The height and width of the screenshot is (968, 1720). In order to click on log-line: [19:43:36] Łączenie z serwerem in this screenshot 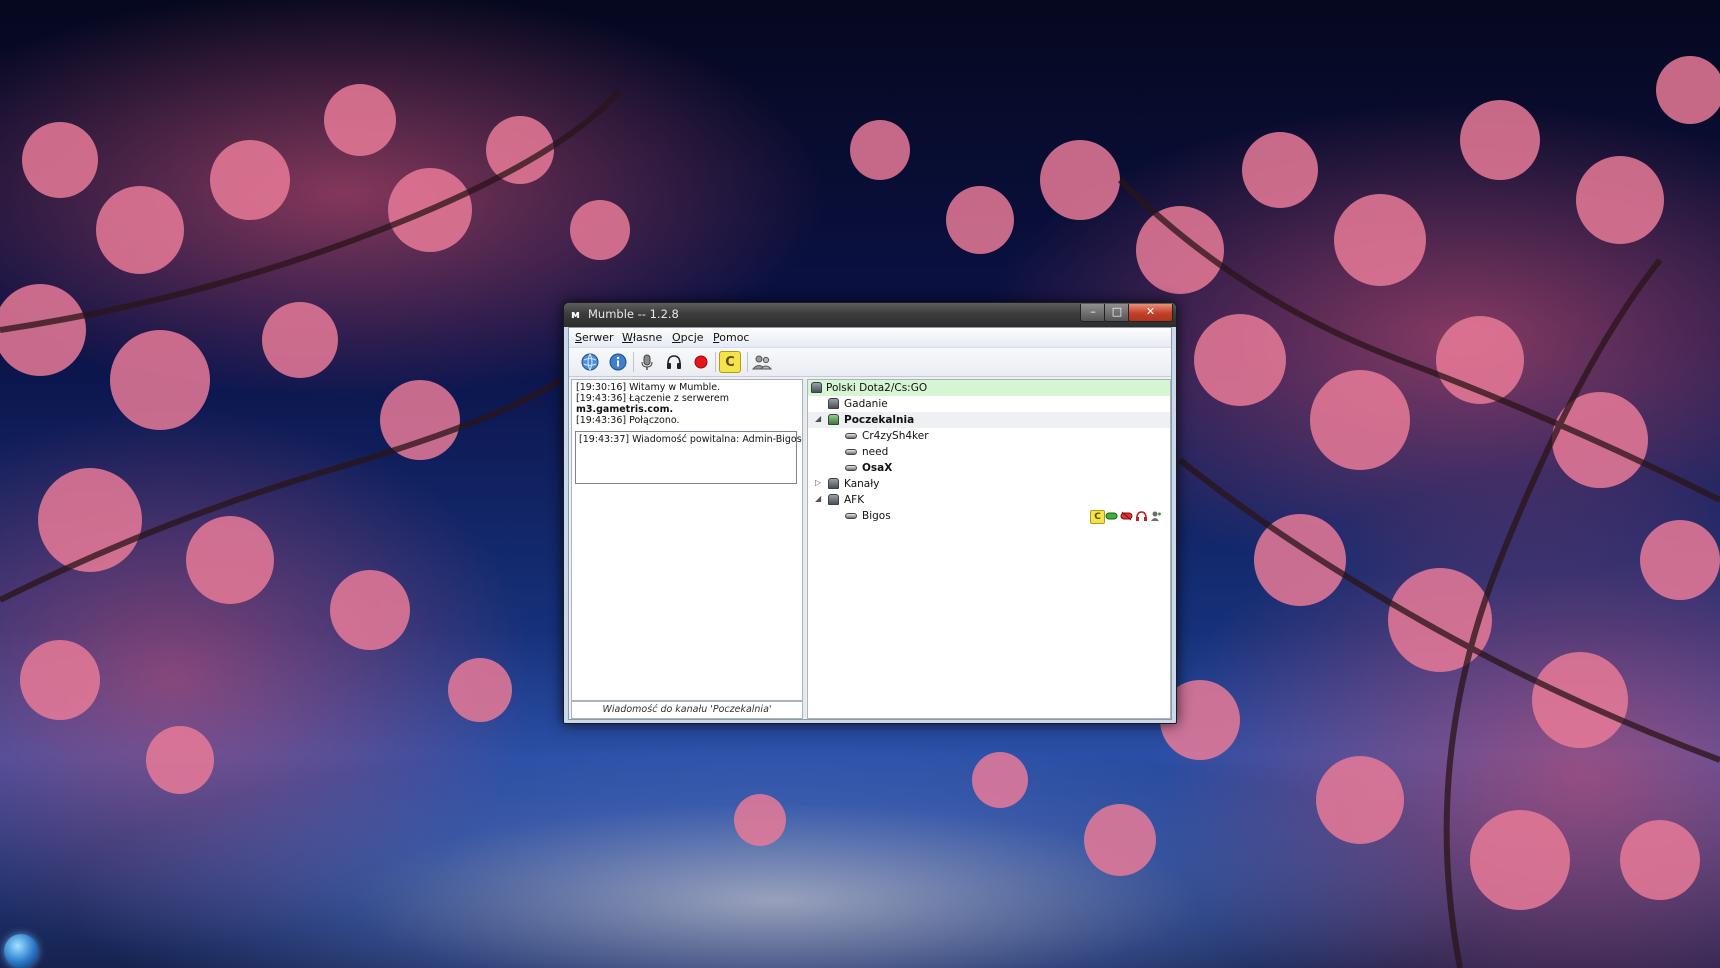, I will do `click(652, 398)`.